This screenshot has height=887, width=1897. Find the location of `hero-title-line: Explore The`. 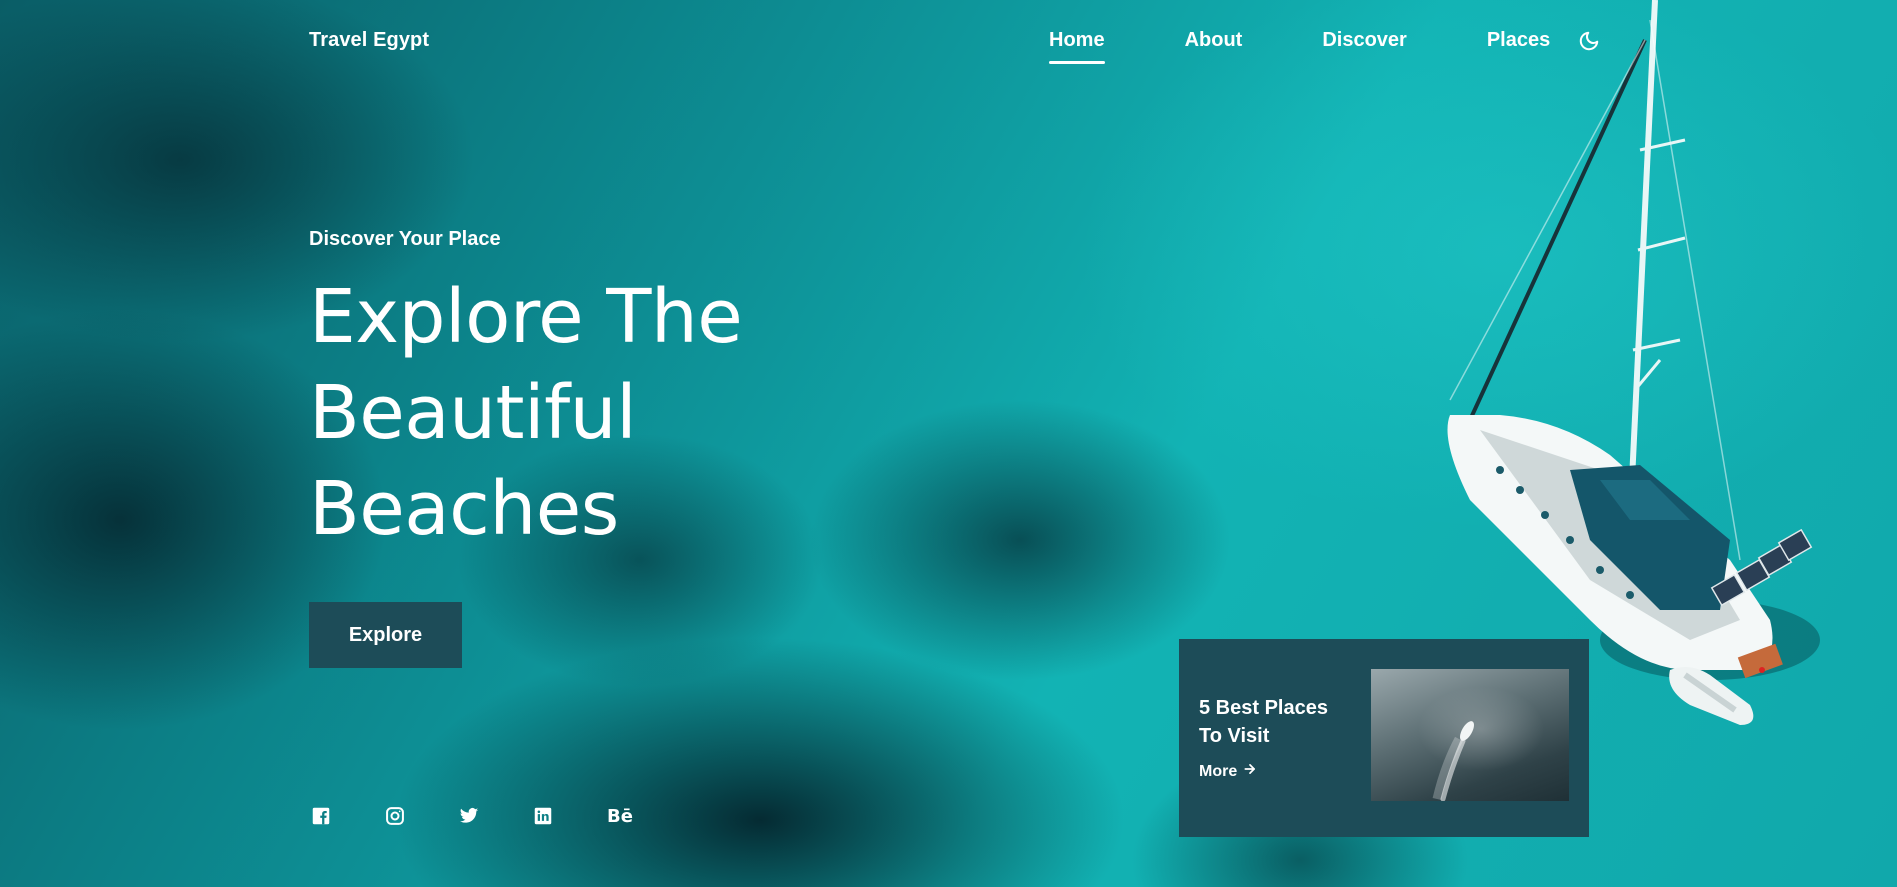

hero-title-line: Explore The is located at coordinates (526, 317).